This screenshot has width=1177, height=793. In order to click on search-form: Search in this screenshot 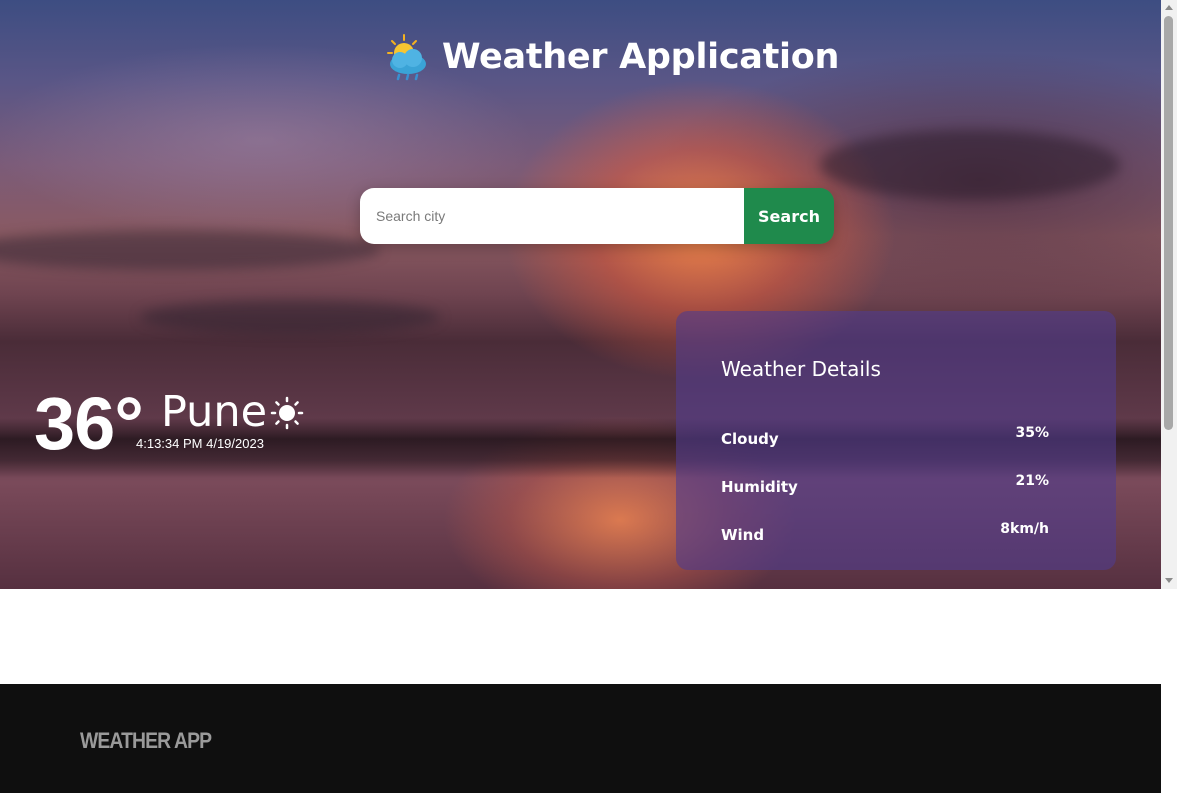, I will do `click(597, 216)`.